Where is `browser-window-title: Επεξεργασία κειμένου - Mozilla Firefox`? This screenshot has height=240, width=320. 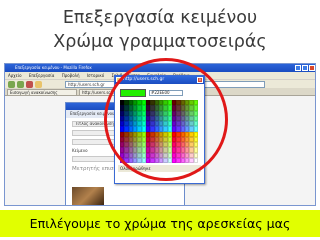
browser-window-title: Επεξεργασία κειμένου - Mozilla Firefox is located at coordinates (53, 67).